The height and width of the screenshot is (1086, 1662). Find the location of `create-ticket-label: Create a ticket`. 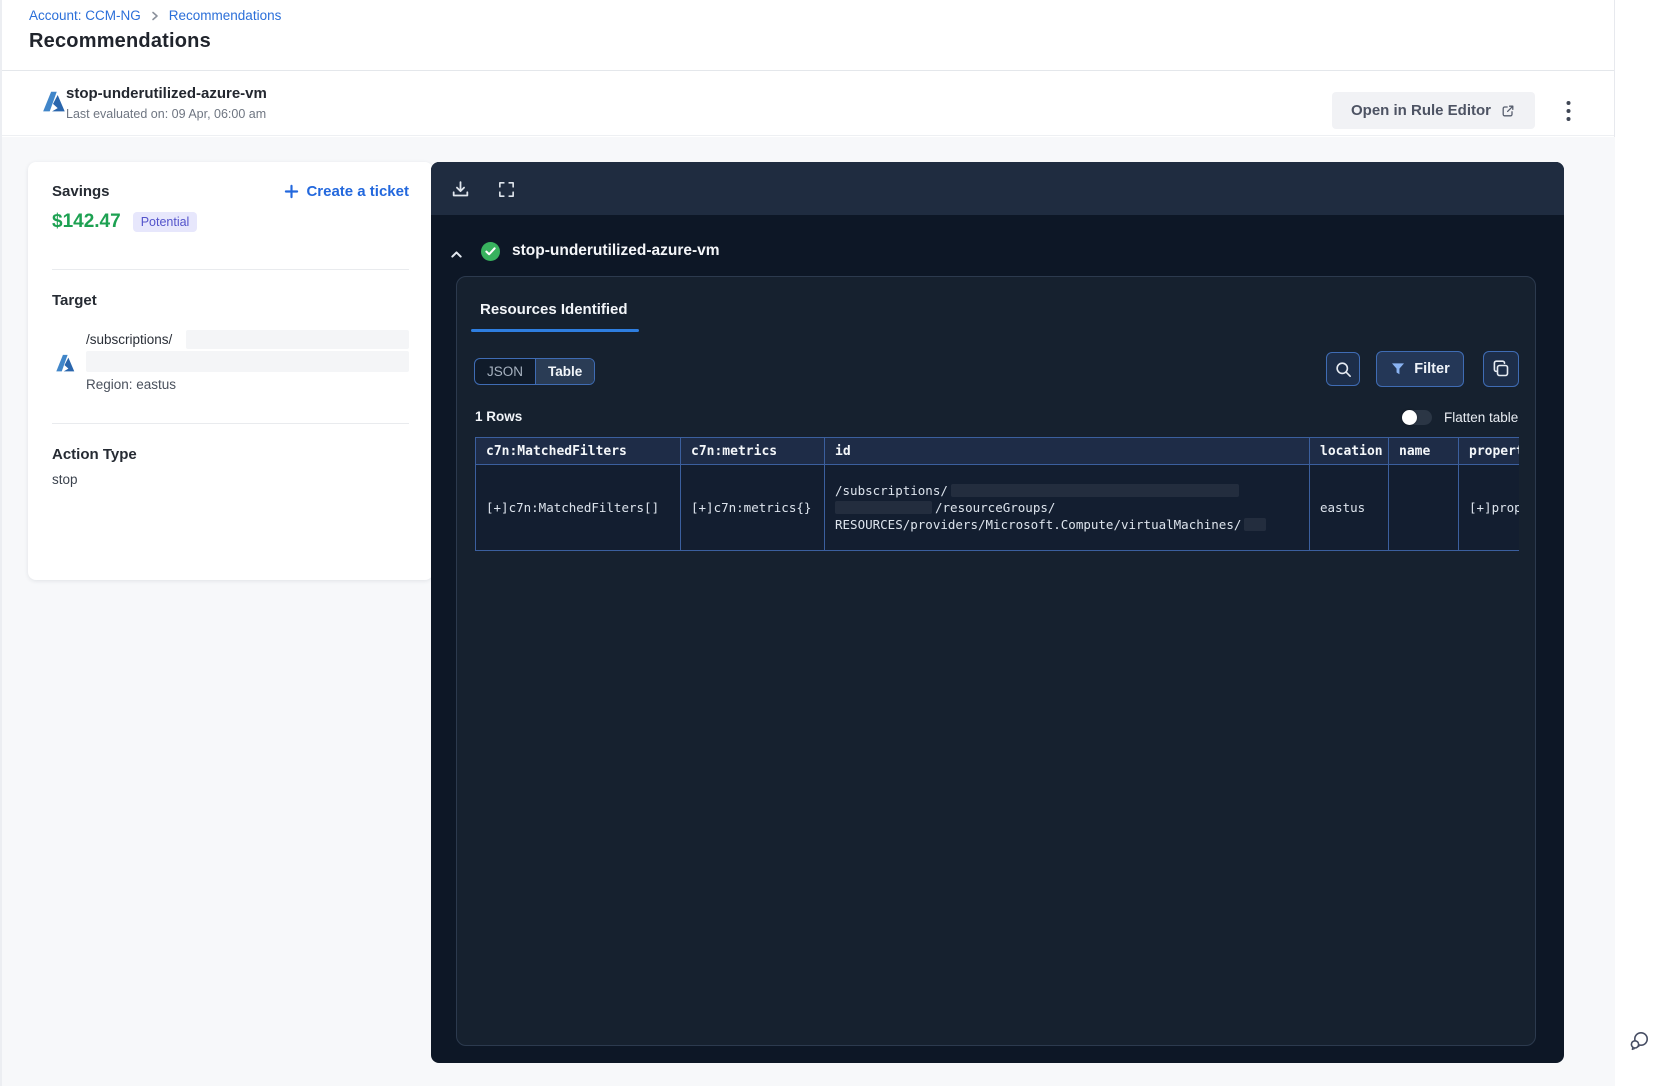

create-ticket-label: Create a ticket is located at coordinates (357, 191).